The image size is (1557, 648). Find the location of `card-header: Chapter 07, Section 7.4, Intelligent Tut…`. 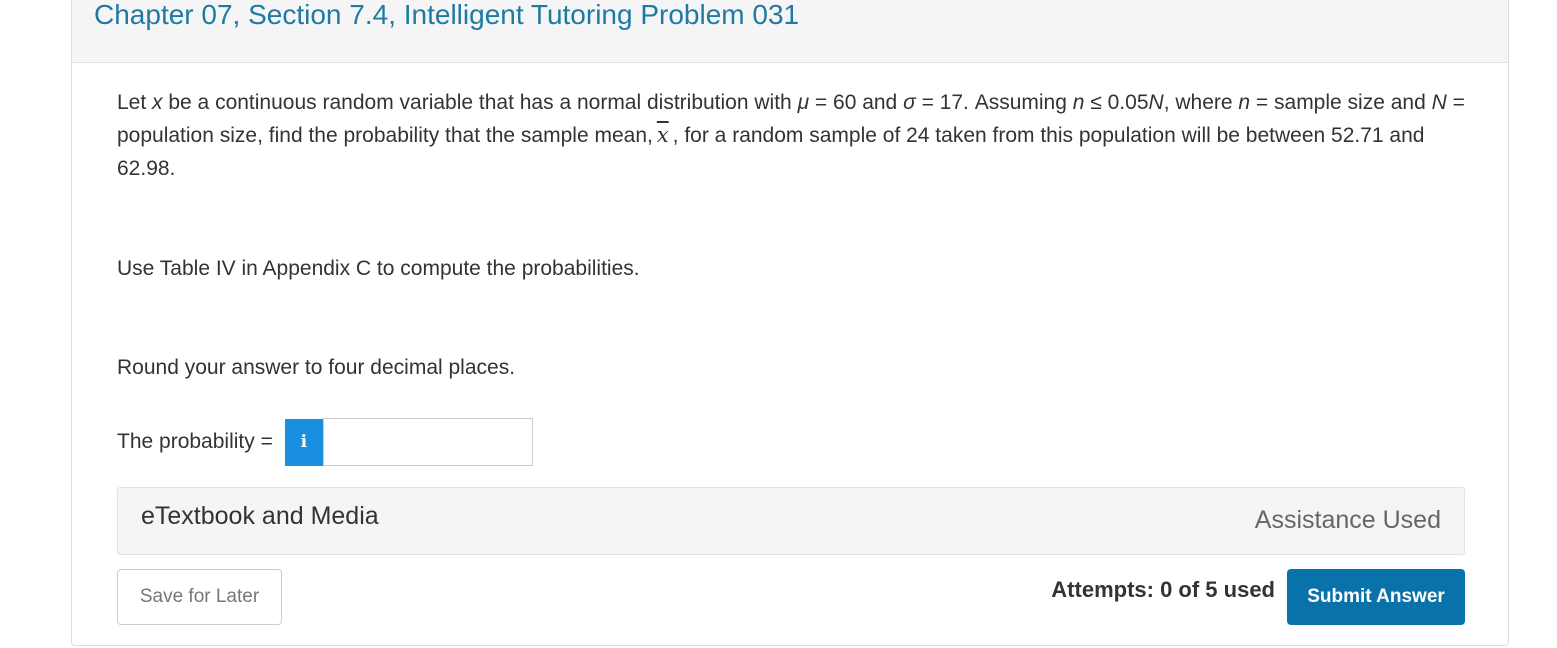

card-header: Chapter 07, Section 7.4, Intelligent Tut… is located at coordinates (790, 31).